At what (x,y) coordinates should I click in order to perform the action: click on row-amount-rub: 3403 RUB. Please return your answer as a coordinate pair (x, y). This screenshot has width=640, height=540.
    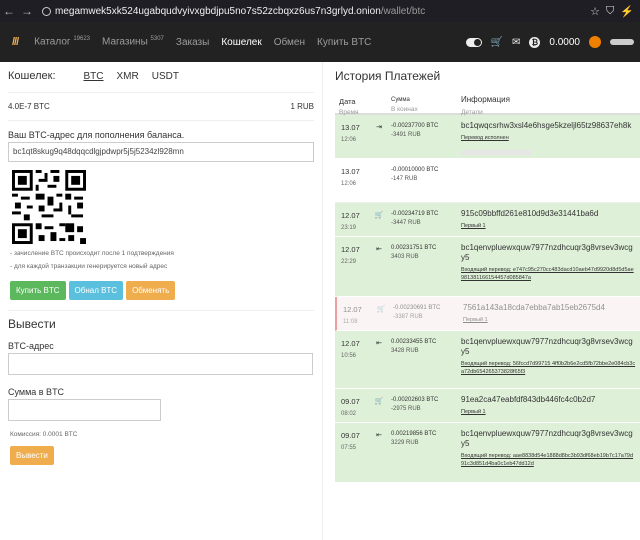
    Looking at the image, I should click on (405, 257).